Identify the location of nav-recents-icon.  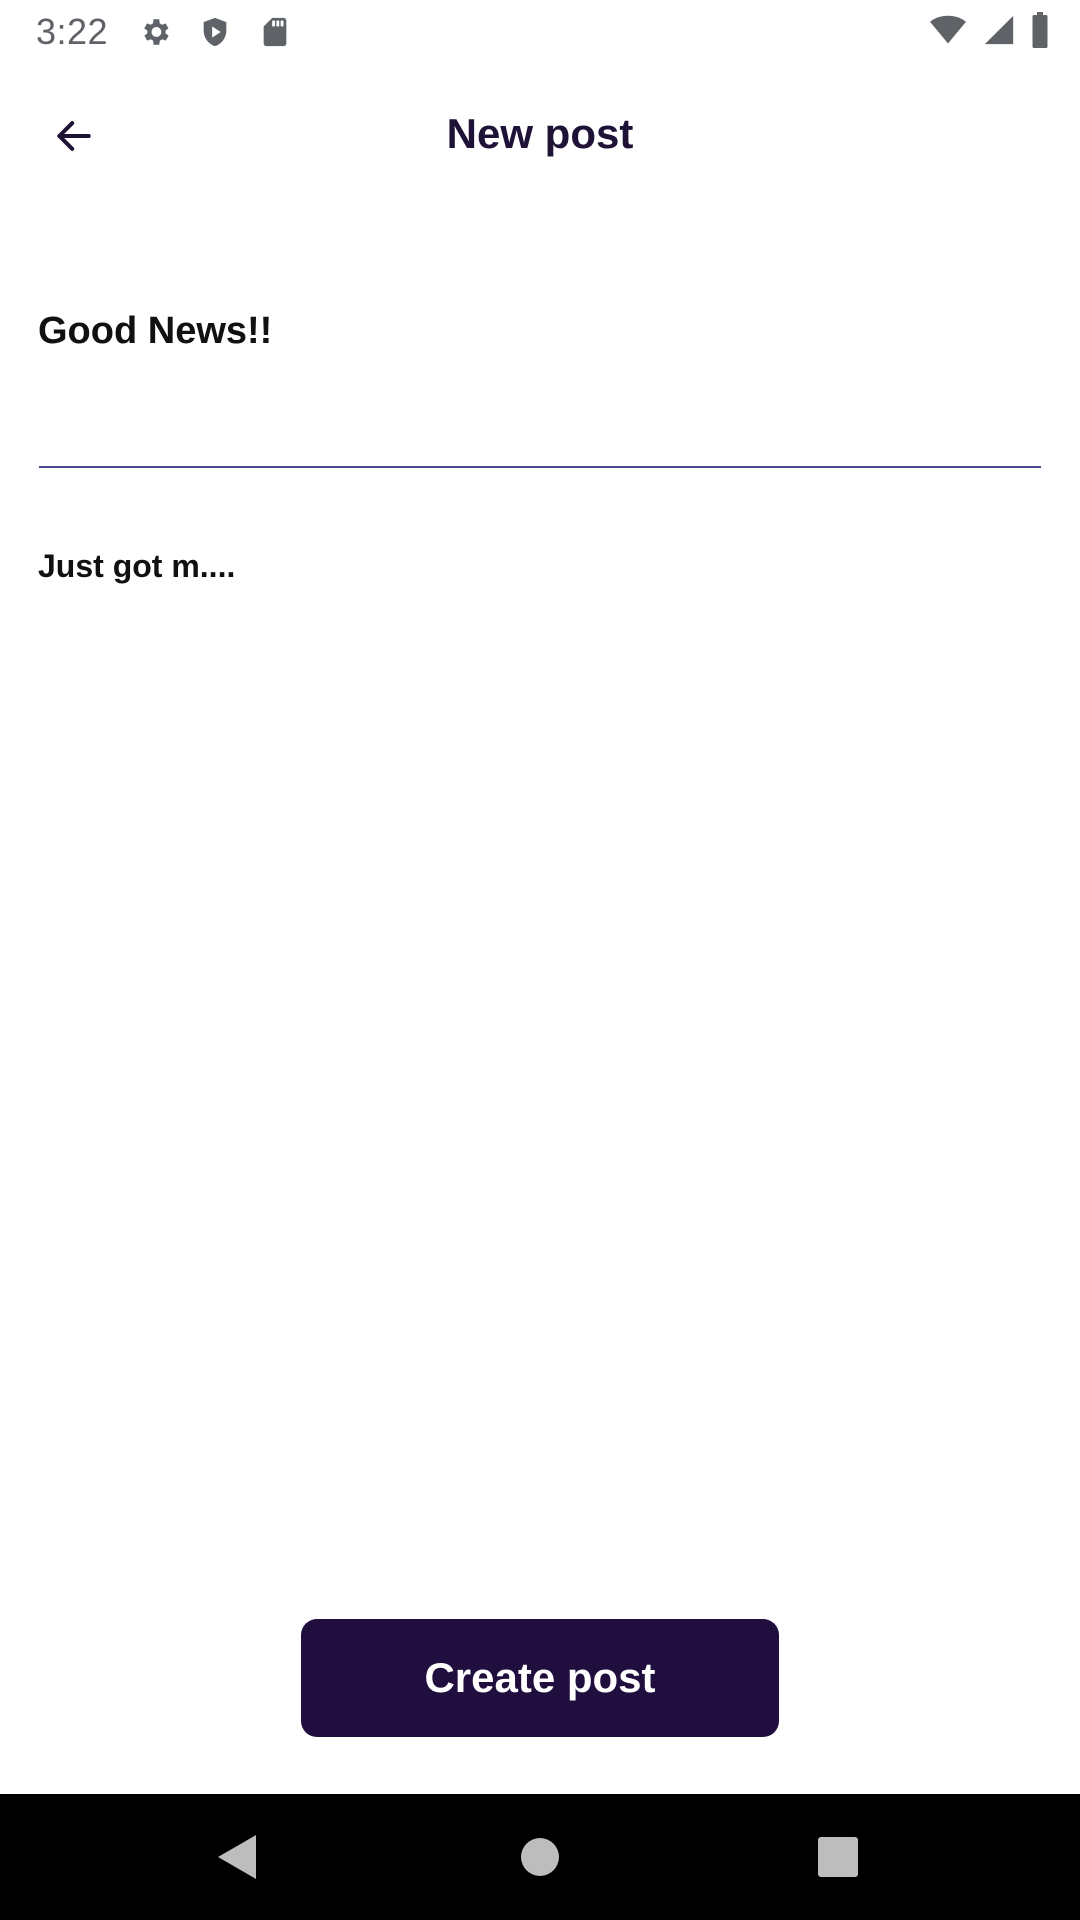
(838, 1857).